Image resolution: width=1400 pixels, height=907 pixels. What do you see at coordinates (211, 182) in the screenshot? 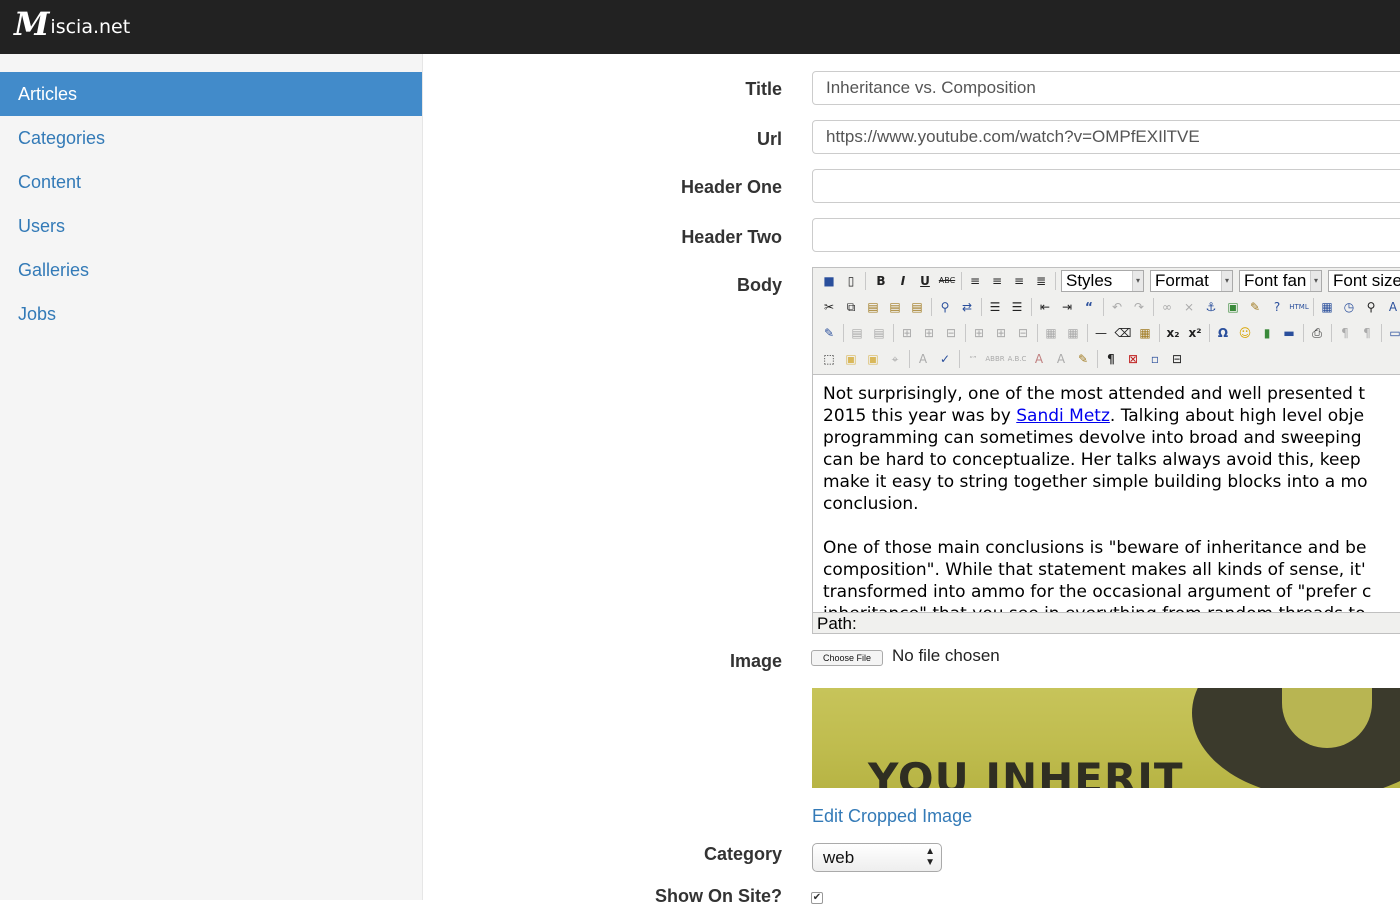
I see `sidebar-item-content: Content` at bounding box center [211, 182].